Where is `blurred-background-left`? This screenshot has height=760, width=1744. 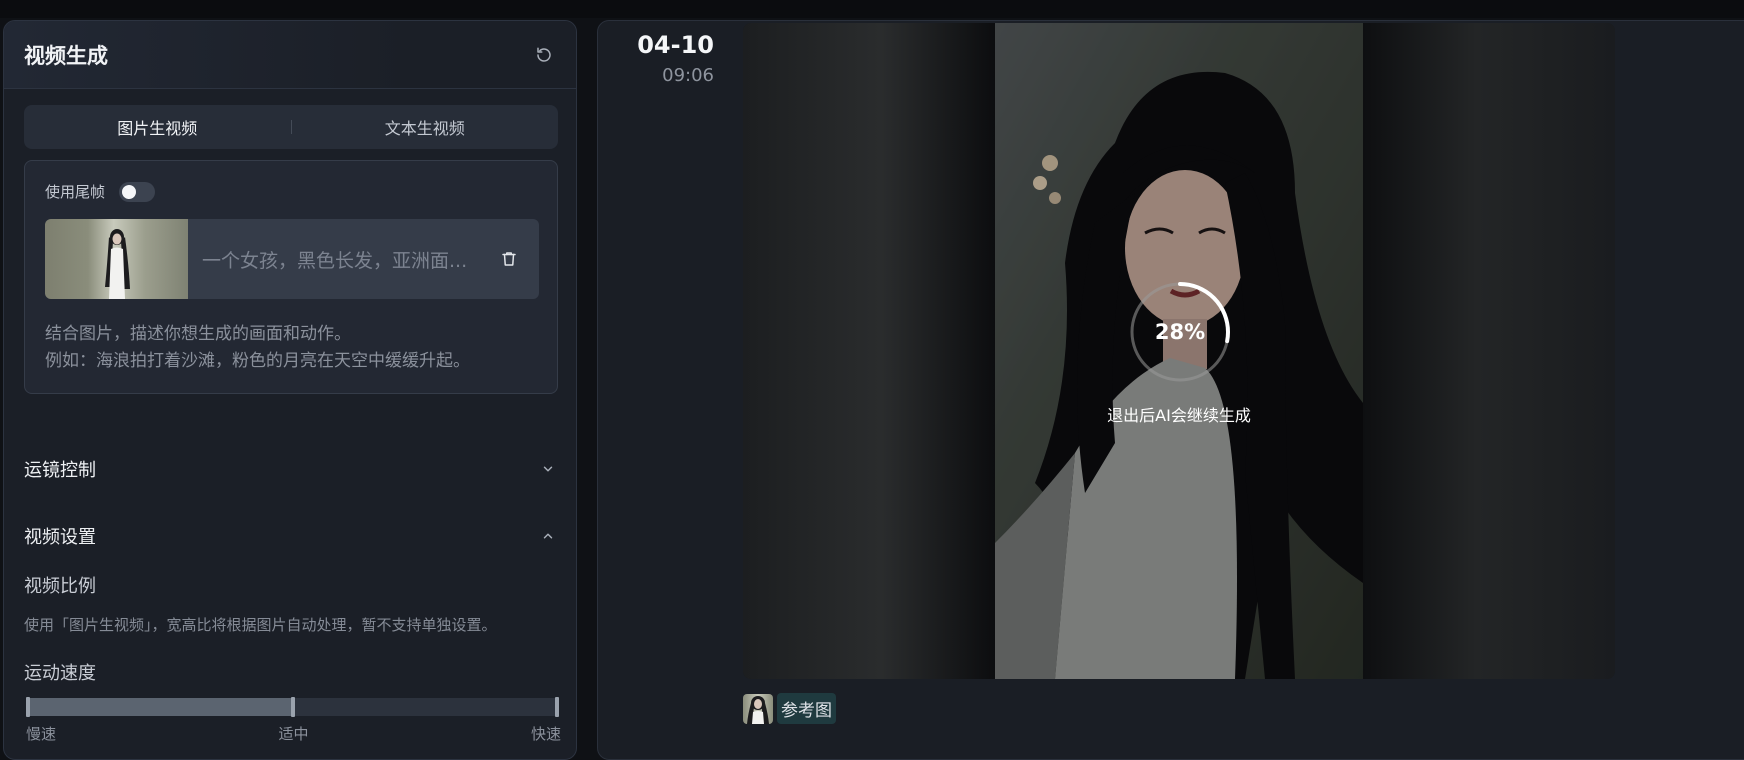 blurred-background-left is located at coordinates (869, 351).